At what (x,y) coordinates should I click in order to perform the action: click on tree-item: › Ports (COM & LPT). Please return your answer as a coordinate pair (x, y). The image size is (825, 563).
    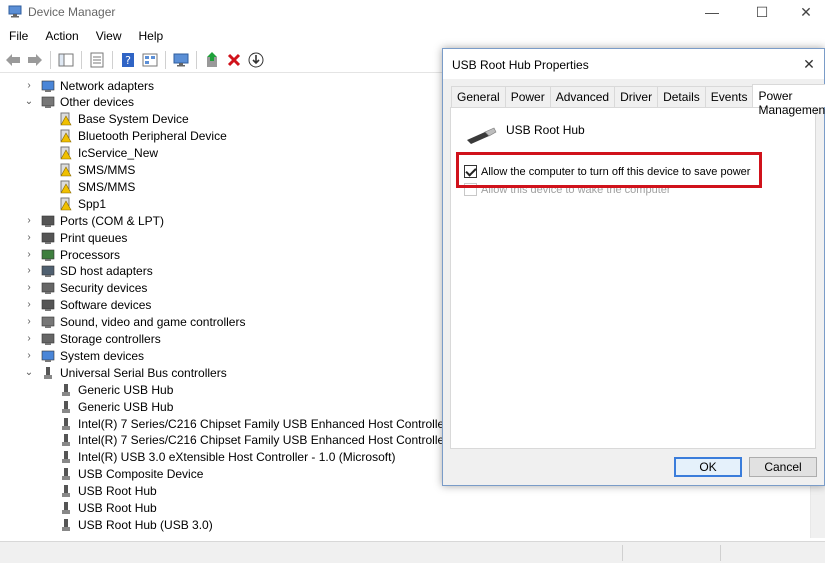
    Looking at the image, I should click on (96, 220).